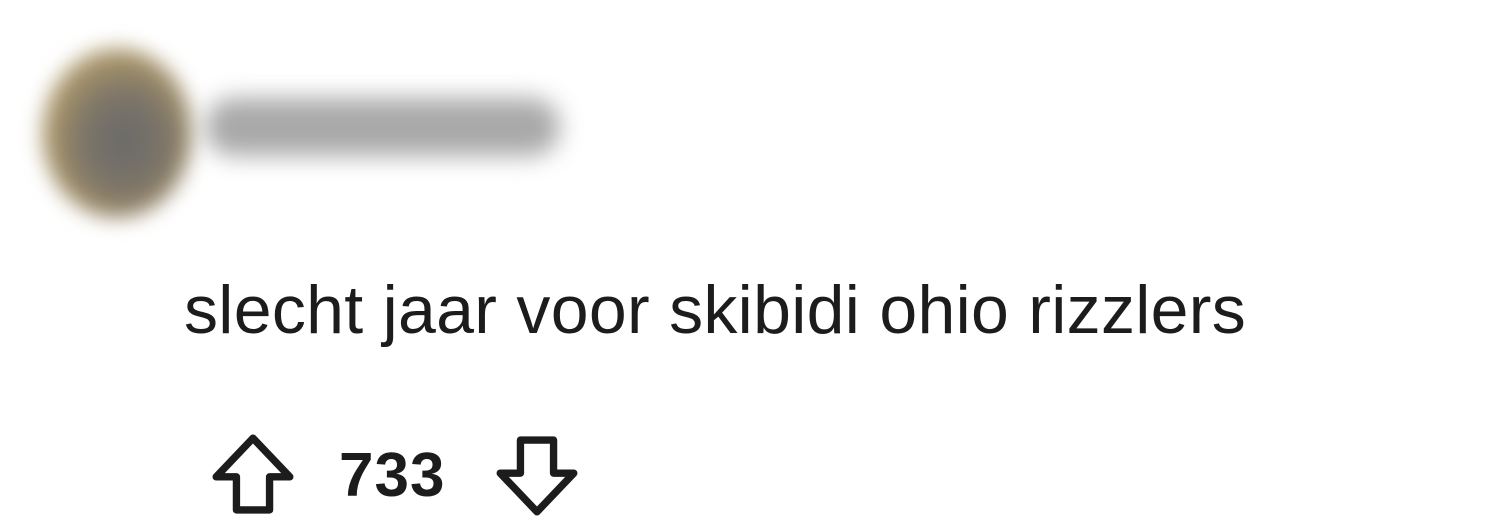 This screenshot has height=526, width=1504. I want to click on arrow-up-outline-icon, so click(253, 474).